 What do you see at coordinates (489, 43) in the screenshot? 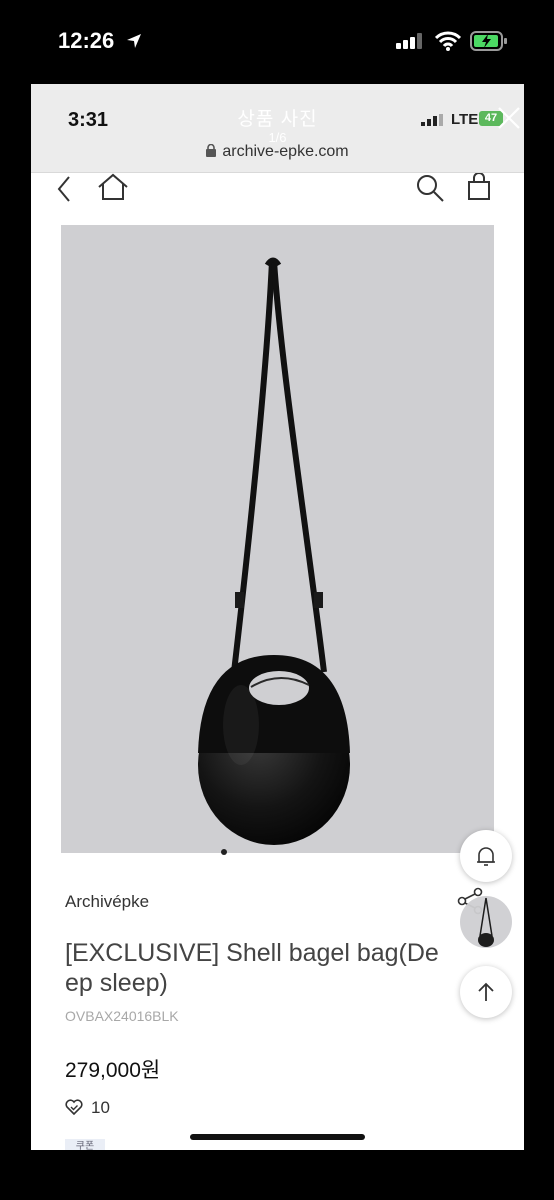
I see `battery-charging-icon` at bounding box center [489, 43].